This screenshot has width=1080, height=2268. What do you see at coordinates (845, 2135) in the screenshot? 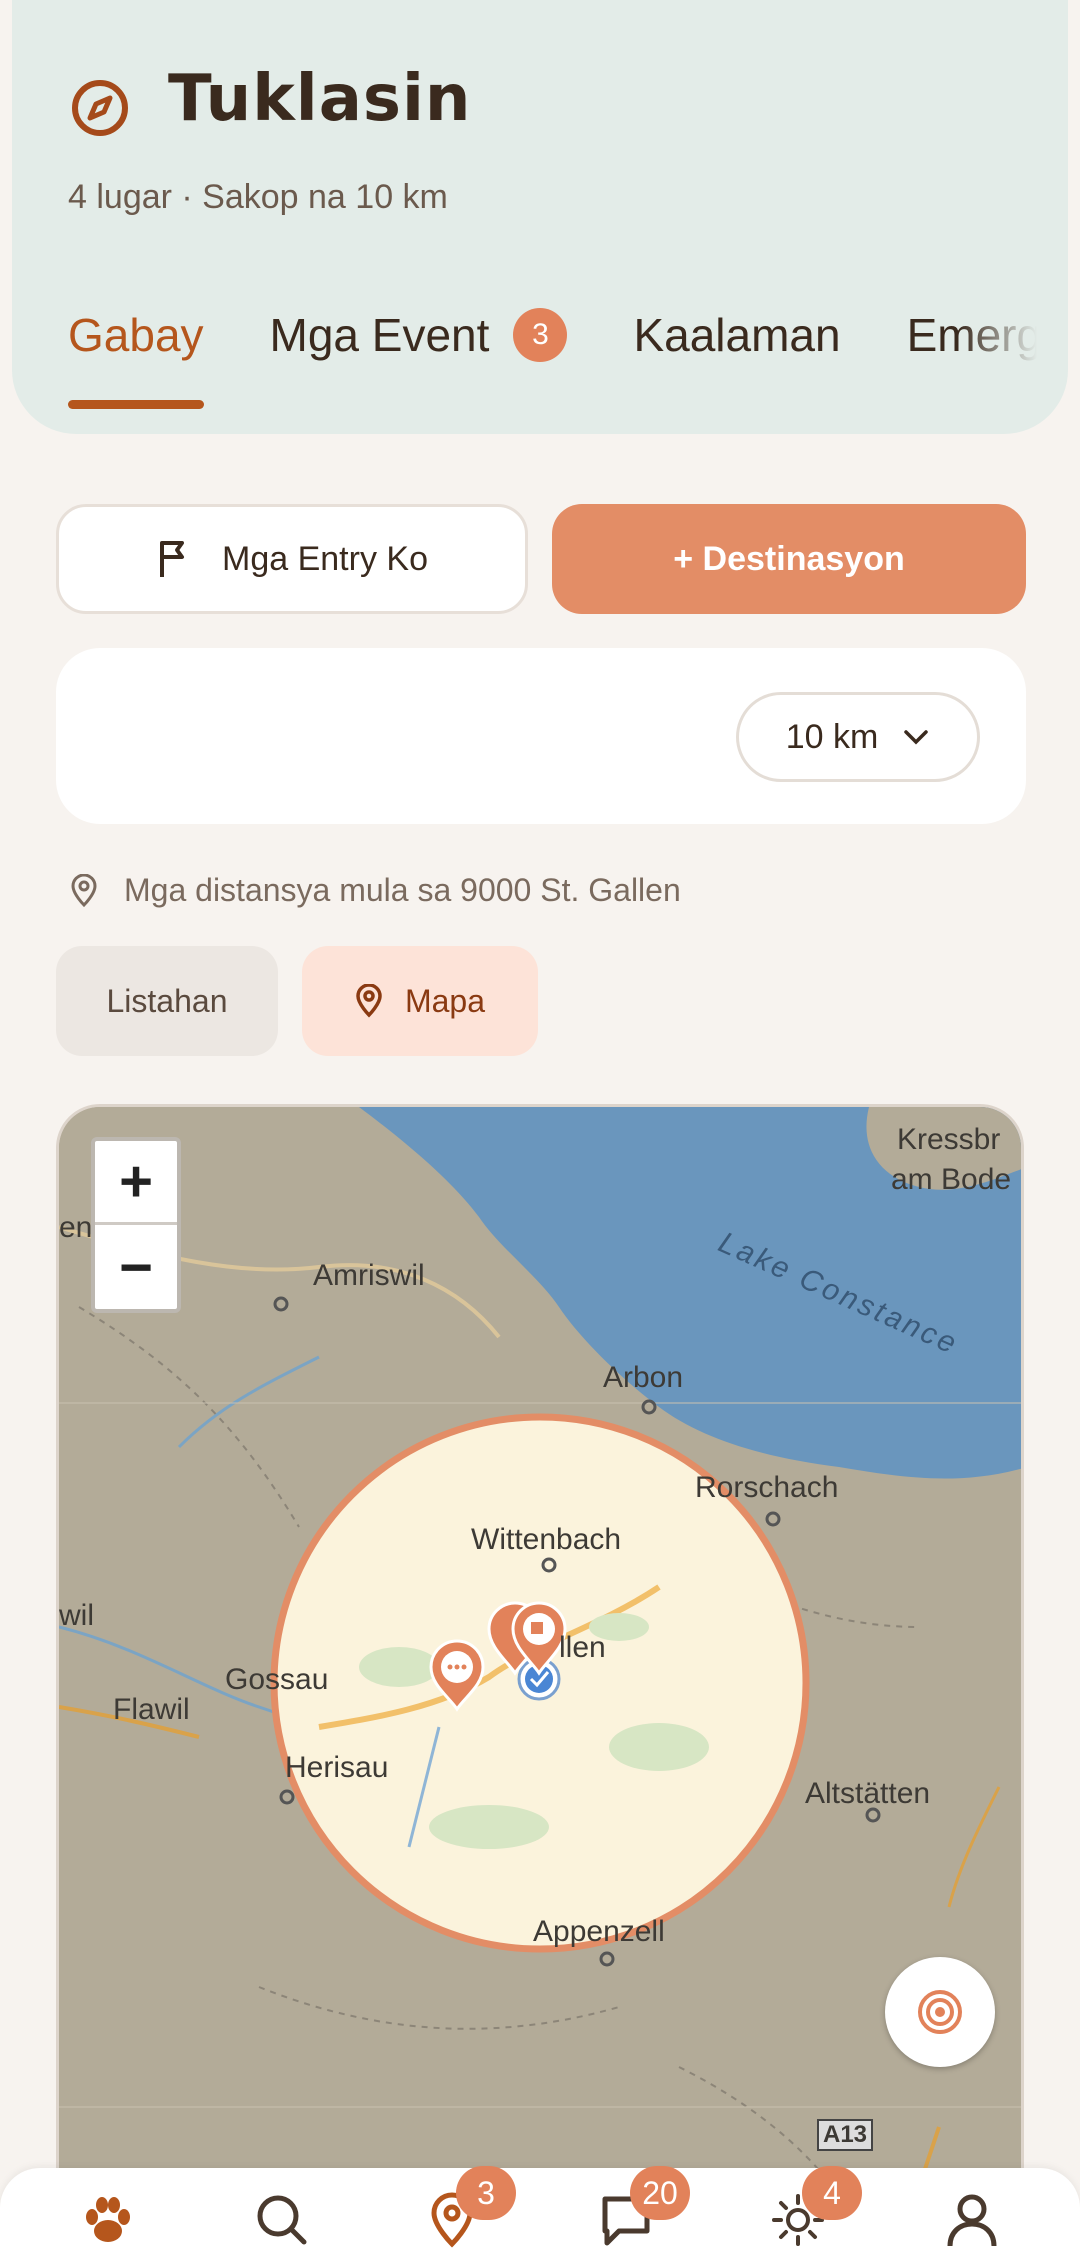
I see `map-label-a13: A13` at bounding box center [845, 2135].